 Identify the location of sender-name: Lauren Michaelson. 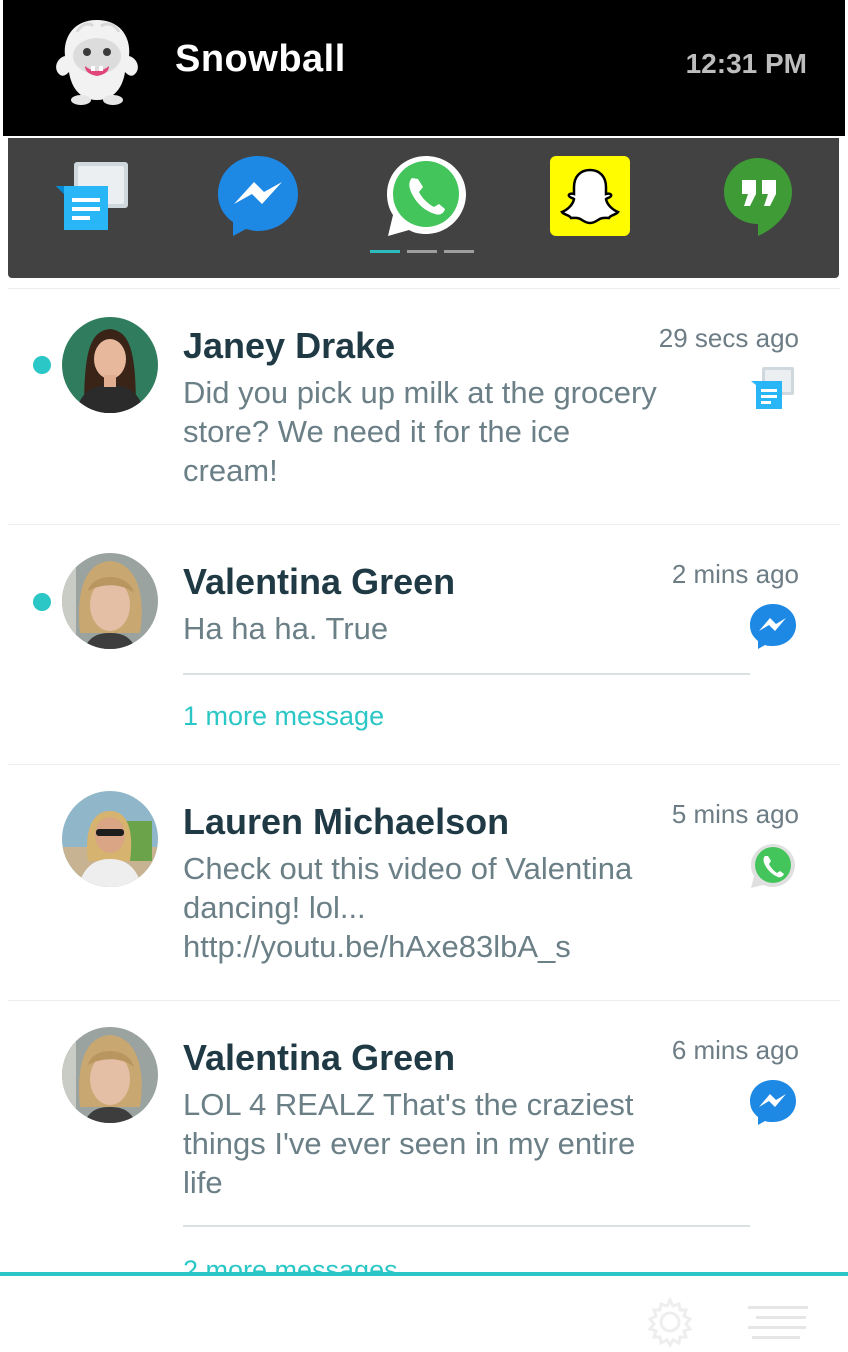
(346, 821).